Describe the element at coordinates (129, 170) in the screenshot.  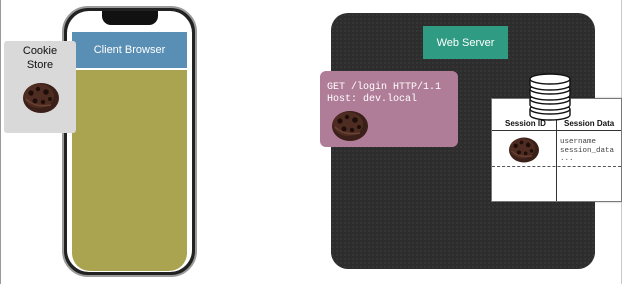
I see `client-browser-viewport` at that location.